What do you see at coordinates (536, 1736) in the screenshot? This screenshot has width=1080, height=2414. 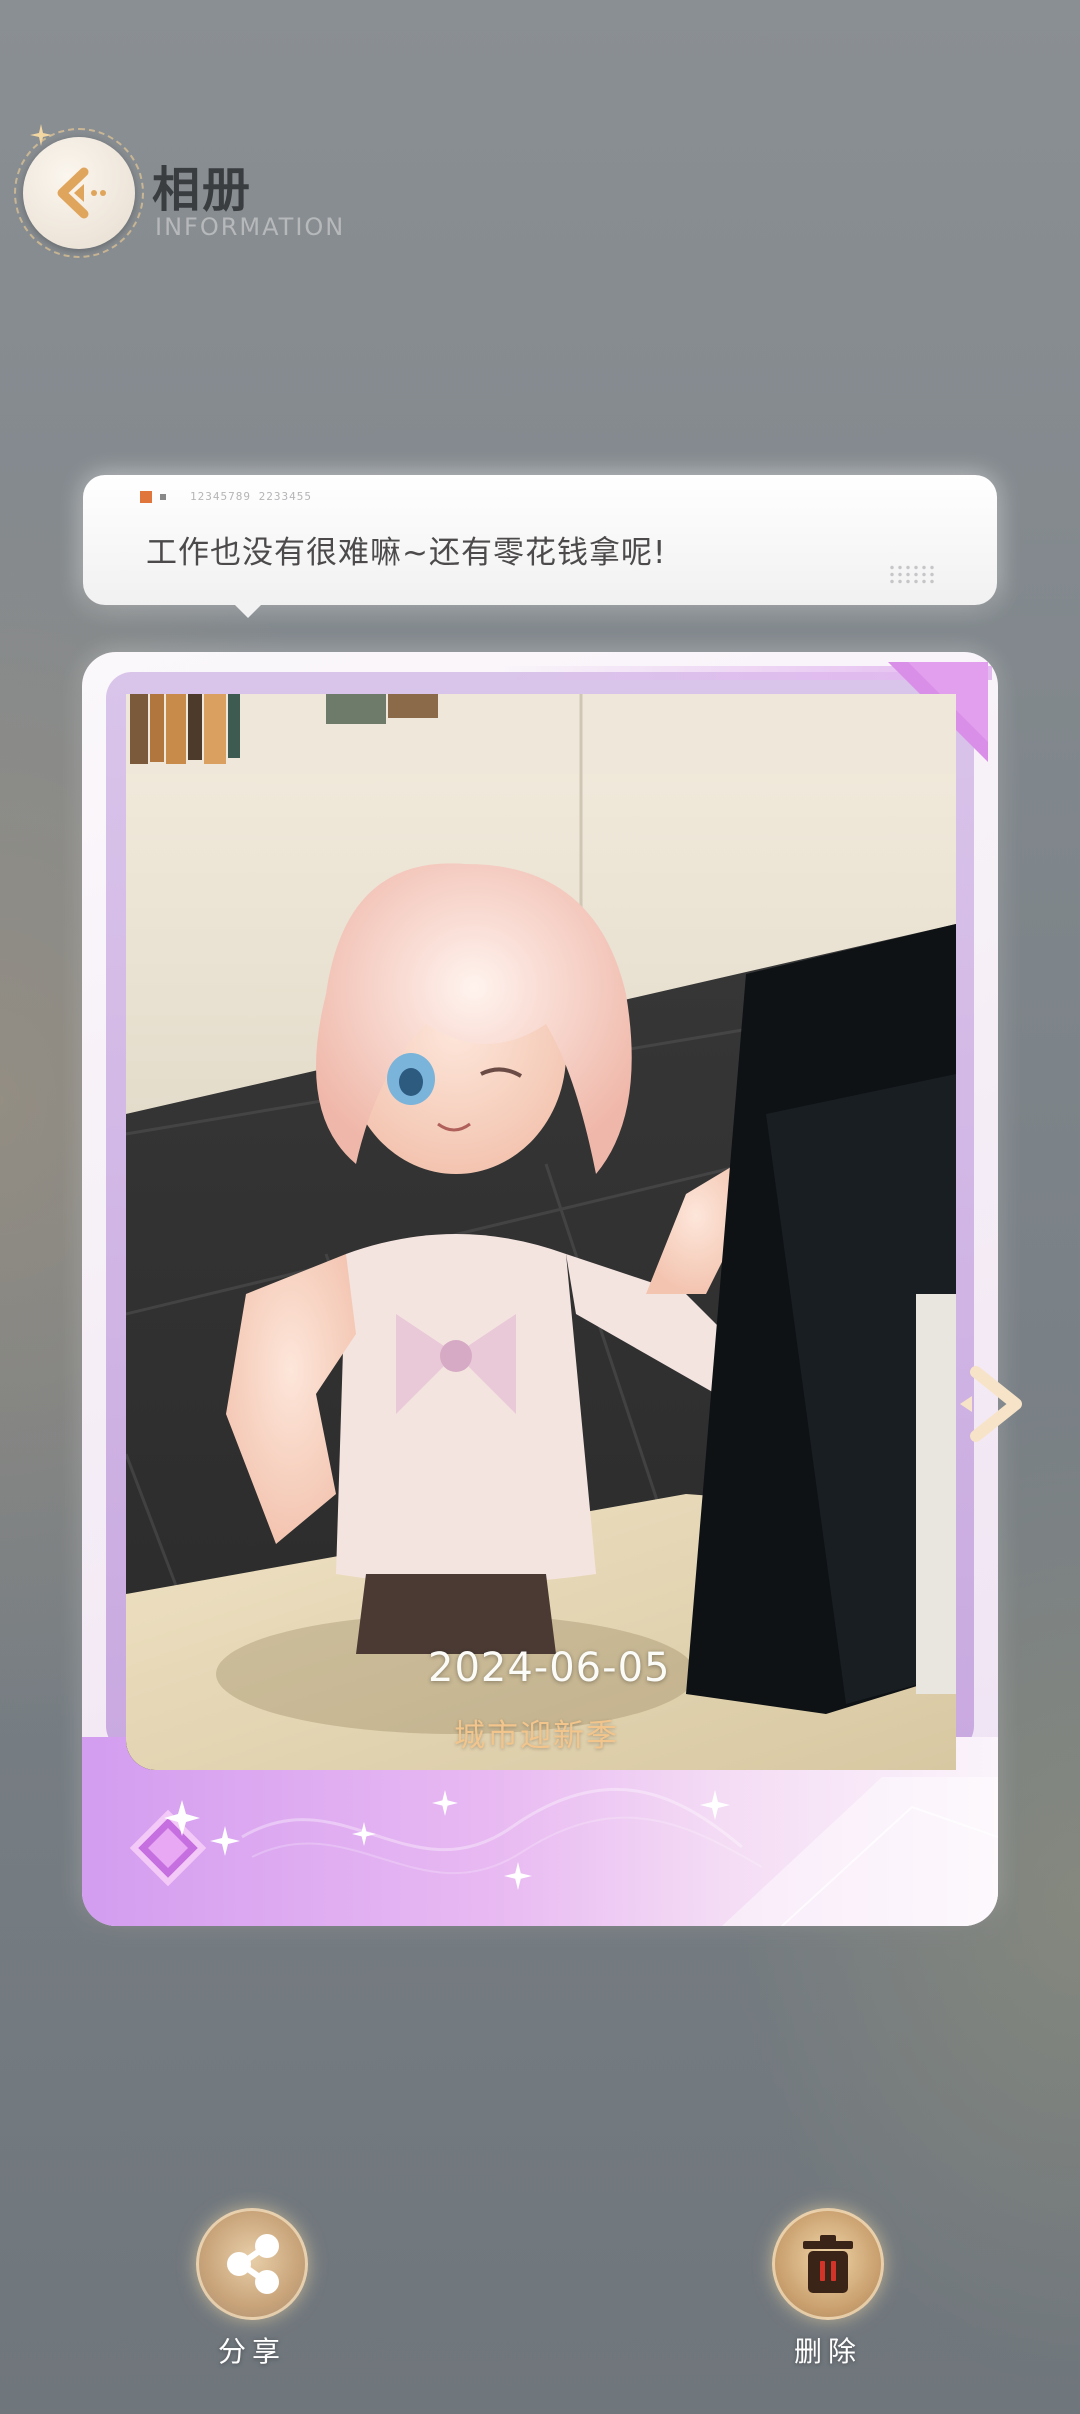 I see `photo-caption: 城市迎新季` at bounding box center [536, 1736].